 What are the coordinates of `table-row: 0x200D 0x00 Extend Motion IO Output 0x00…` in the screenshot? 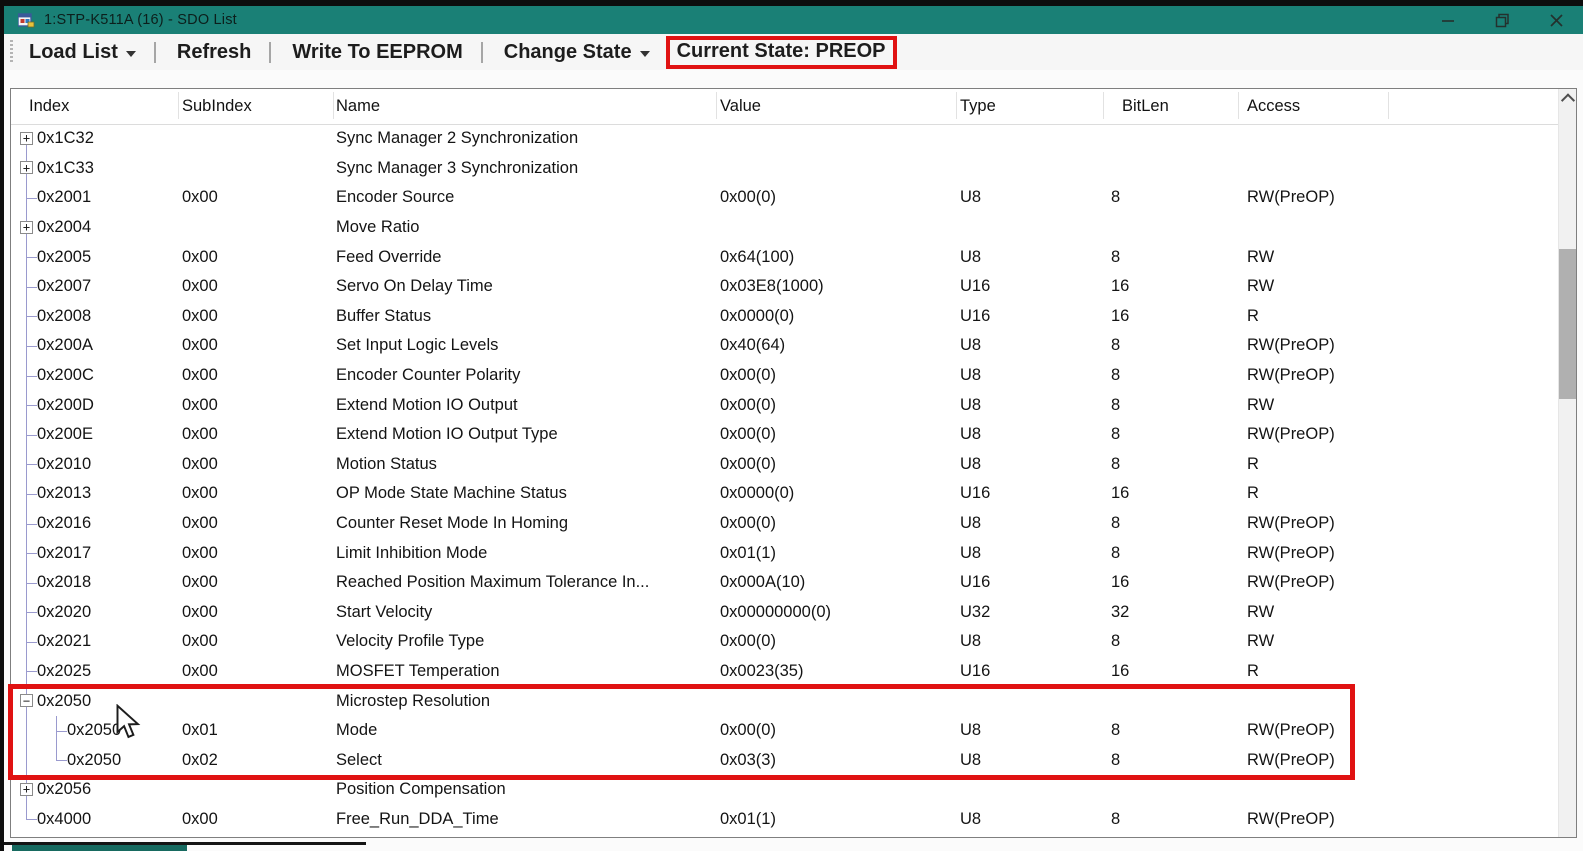 It's located at (784, 405).